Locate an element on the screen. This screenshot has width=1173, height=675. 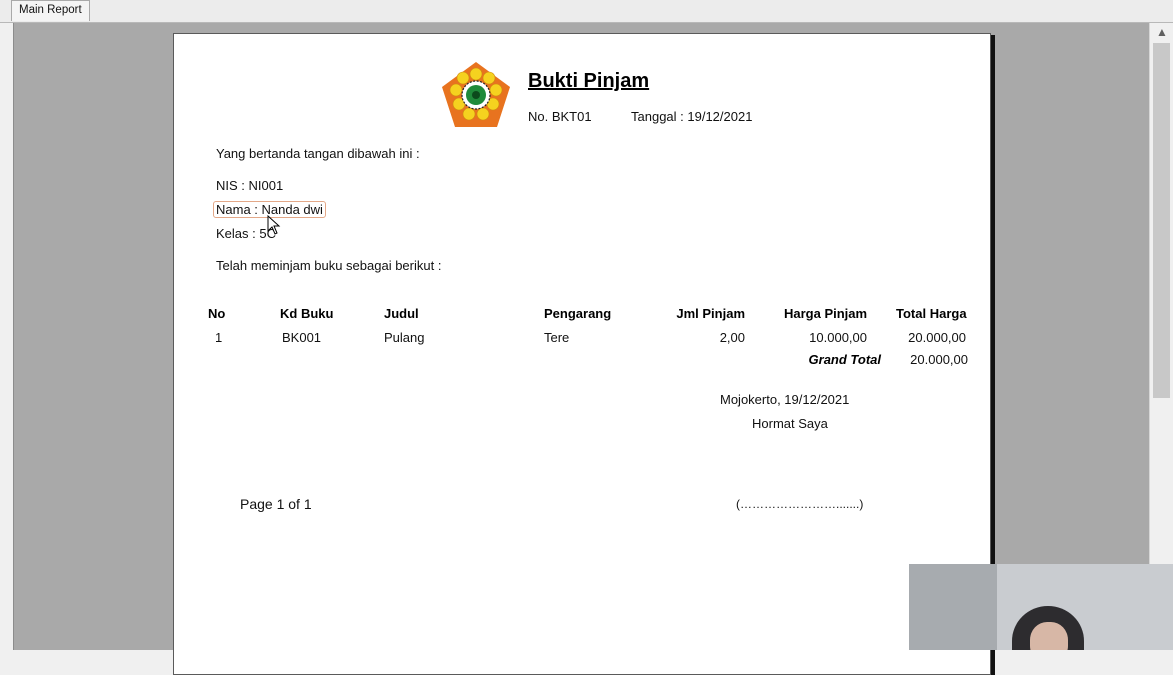
table-cell-jml-pinjam: 2,00 is located at coordinates (732, 337).